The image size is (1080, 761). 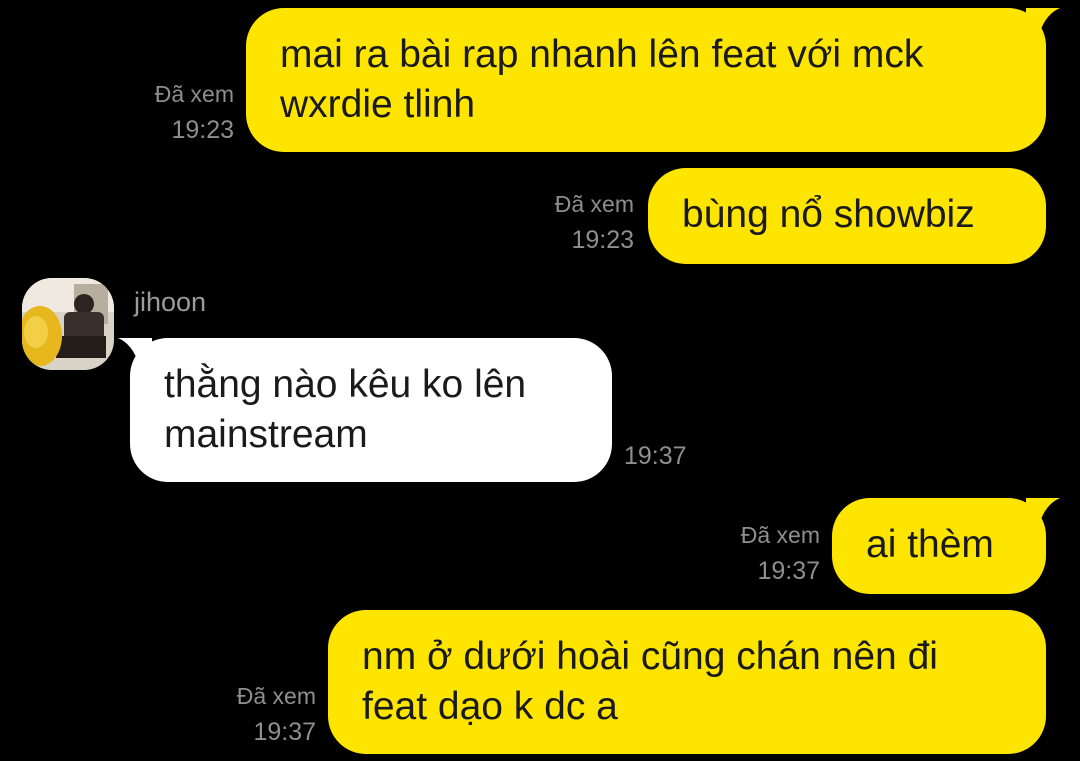 I want to click on message-meta: 19:37, so click(x=655, y=456).